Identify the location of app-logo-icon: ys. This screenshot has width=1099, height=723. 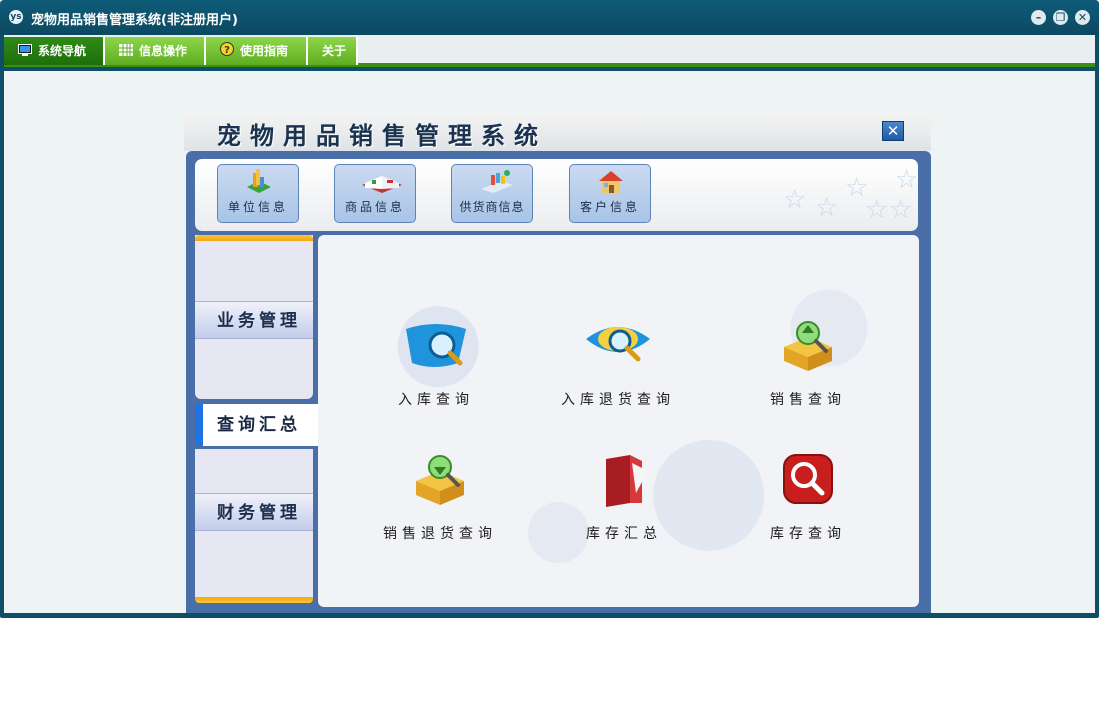
(16, 17).